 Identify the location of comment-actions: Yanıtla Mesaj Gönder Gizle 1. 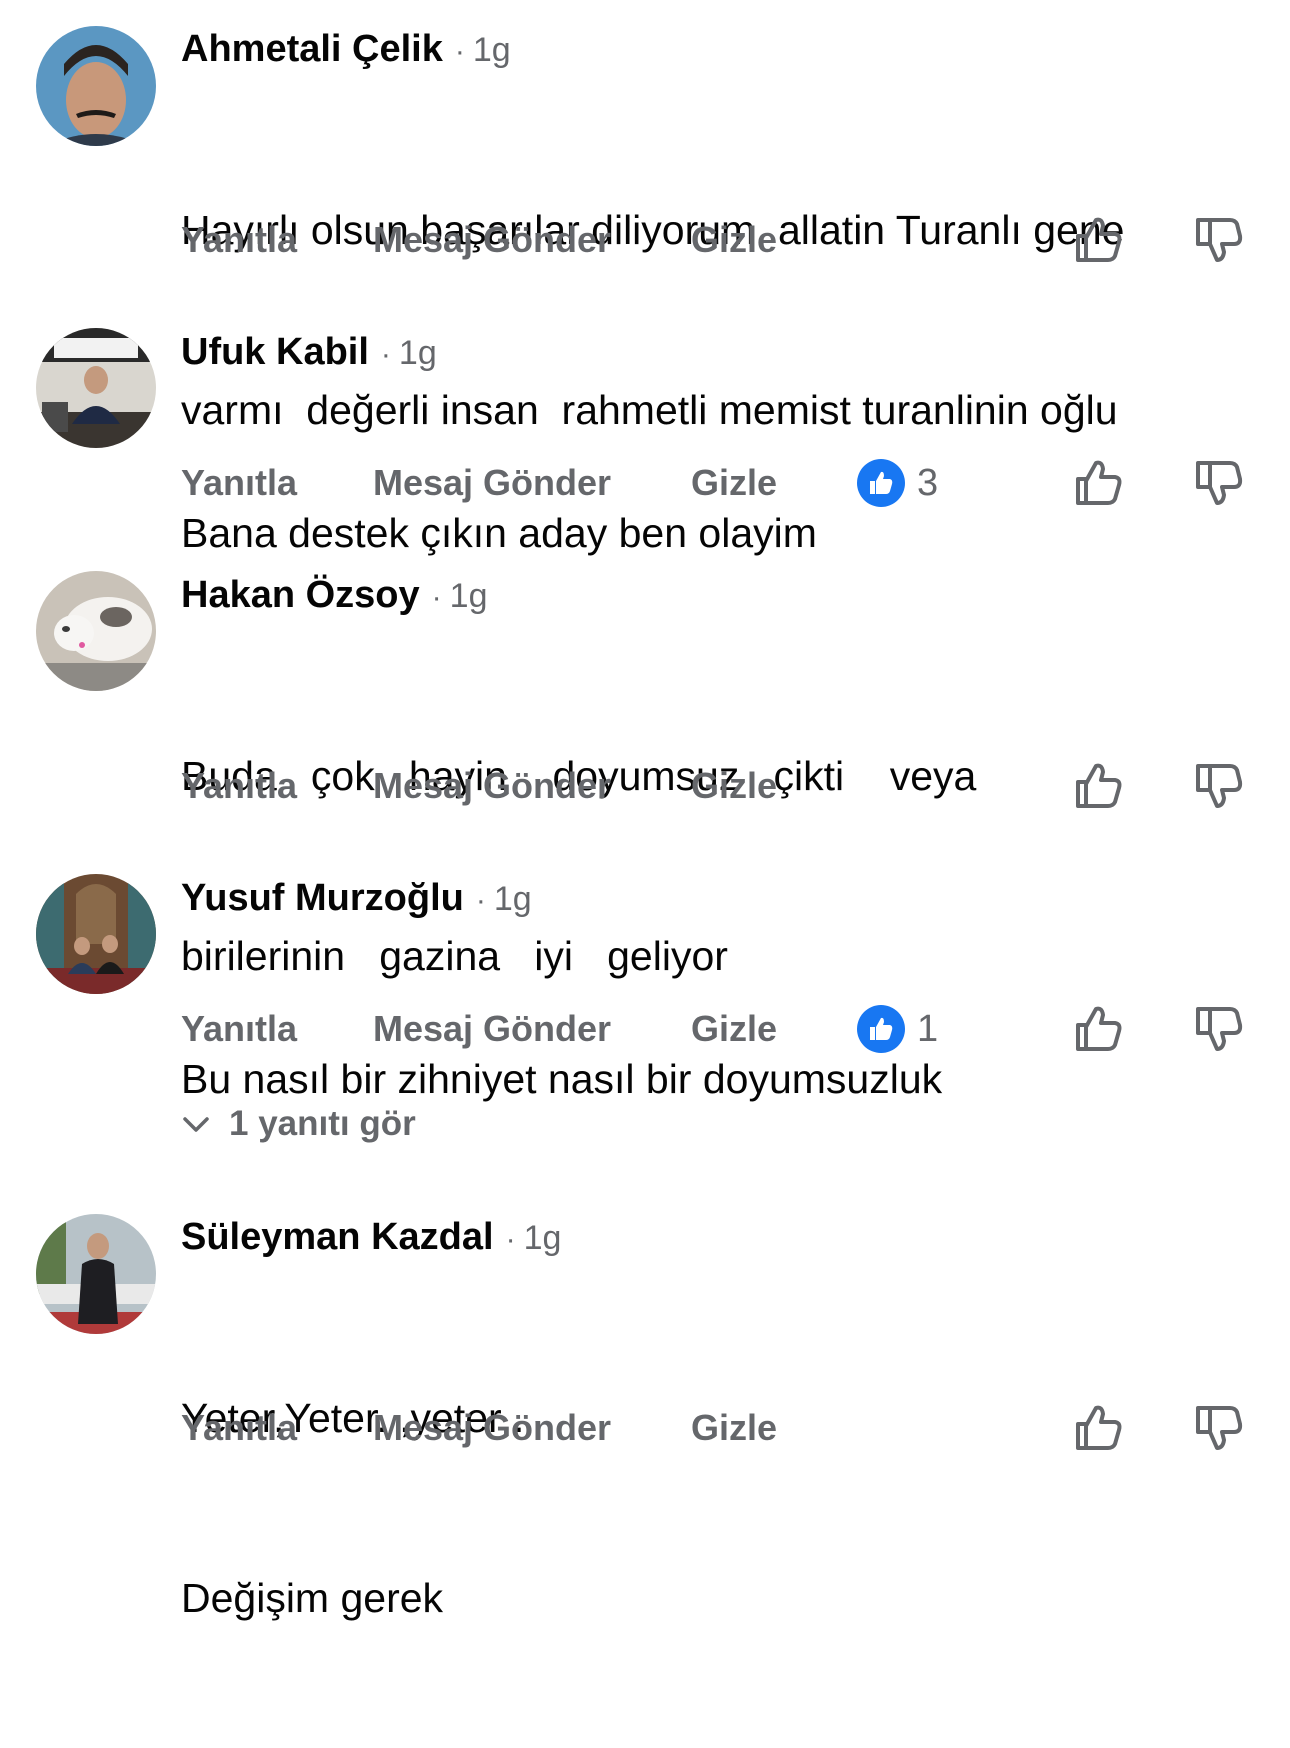
(645, 1029).